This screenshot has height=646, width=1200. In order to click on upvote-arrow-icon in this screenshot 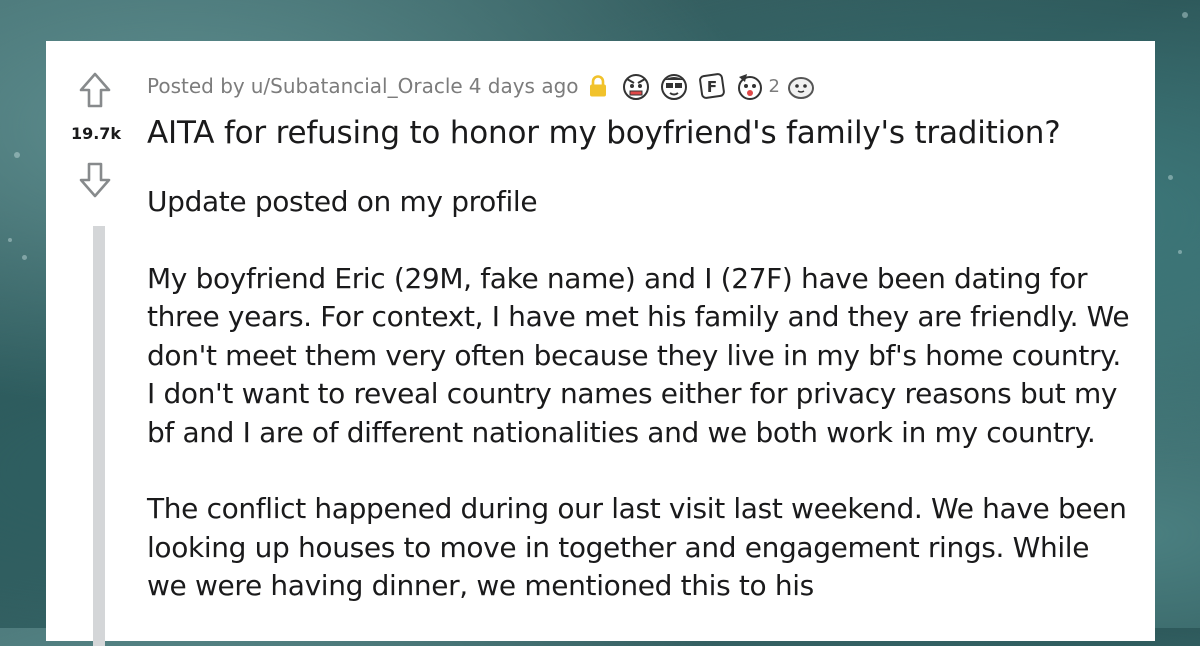, I will do `click(95, 90)`.